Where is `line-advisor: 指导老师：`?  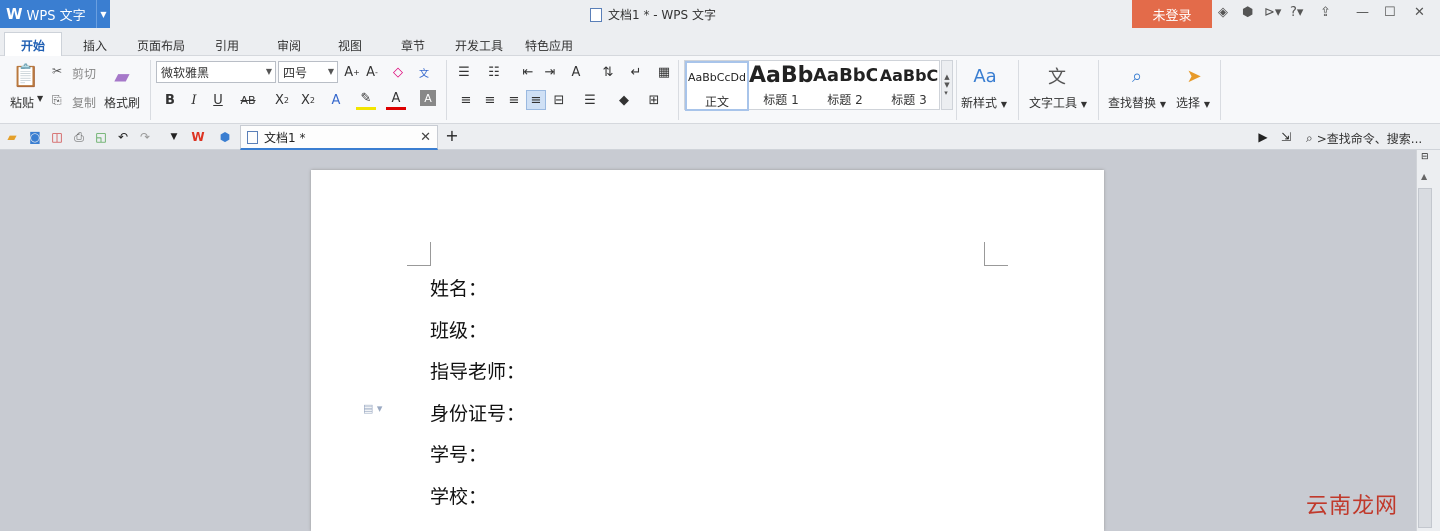
line-advisor: 指导老师： is located at coordinates (477, 370).